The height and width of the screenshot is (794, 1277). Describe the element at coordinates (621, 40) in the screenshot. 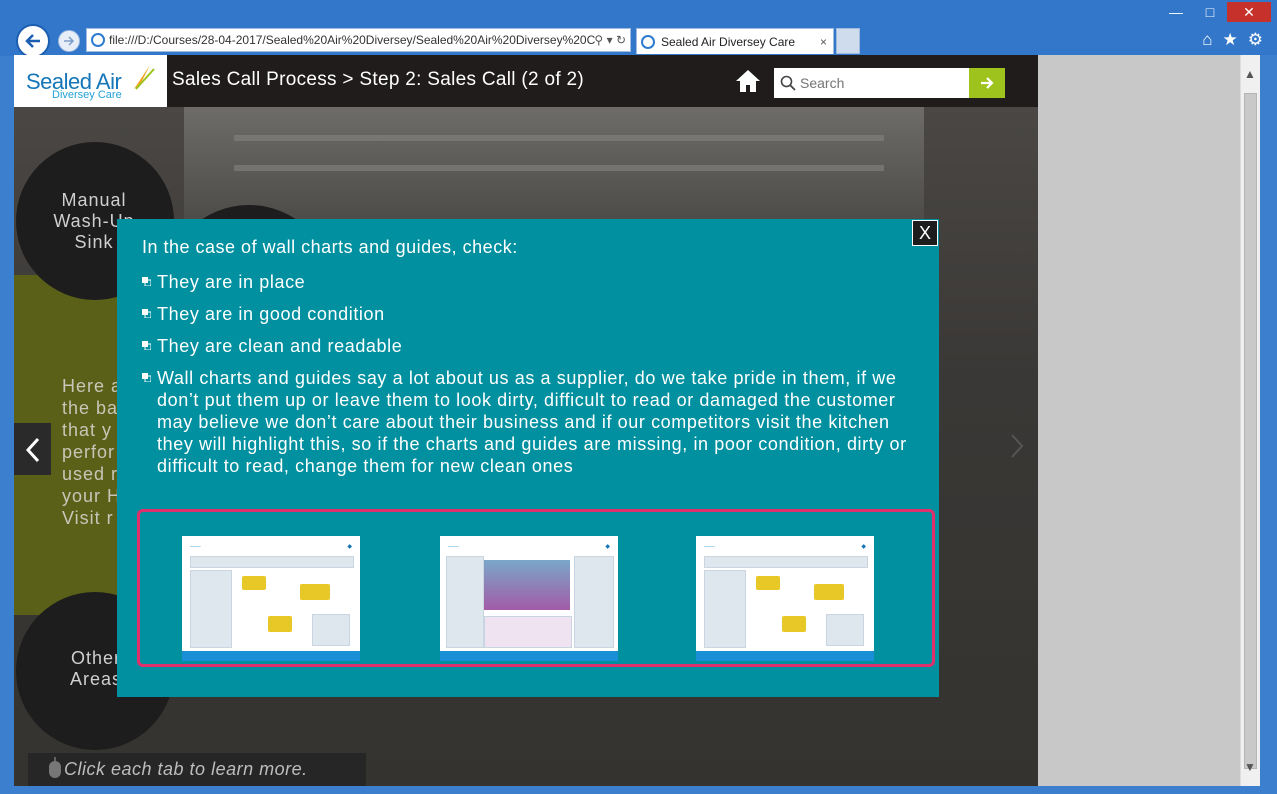

I see `refresh-icon: ↻` at that location.